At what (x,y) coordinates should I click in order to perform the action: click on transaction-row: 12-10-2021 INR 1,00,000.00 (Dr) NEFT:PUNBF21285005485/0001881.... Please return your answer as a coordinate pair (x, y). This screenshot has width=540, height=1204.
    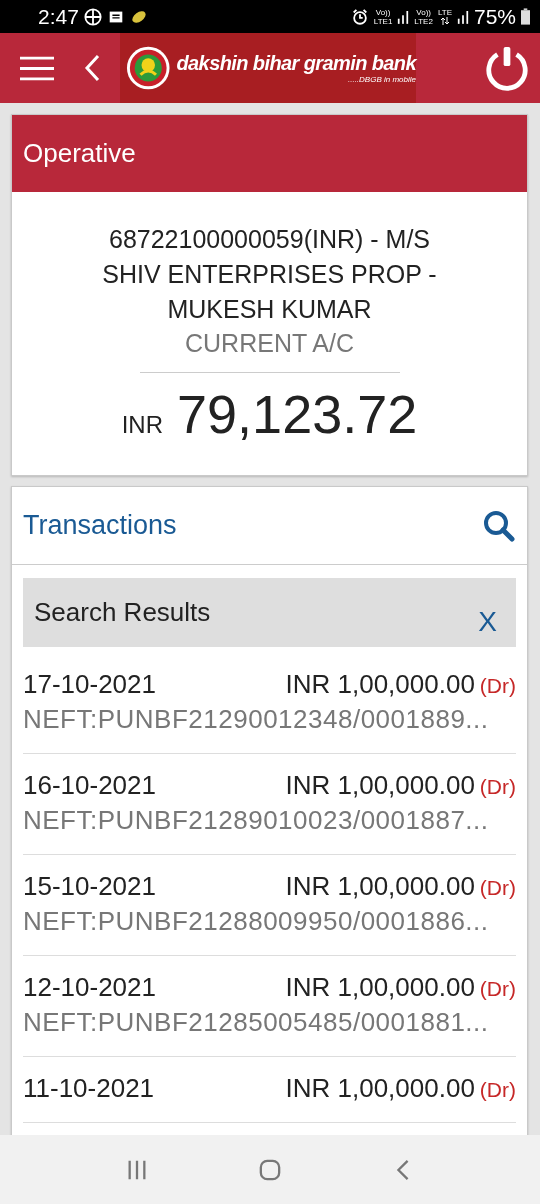
    Looking at the image, I should click on (269, 1006).